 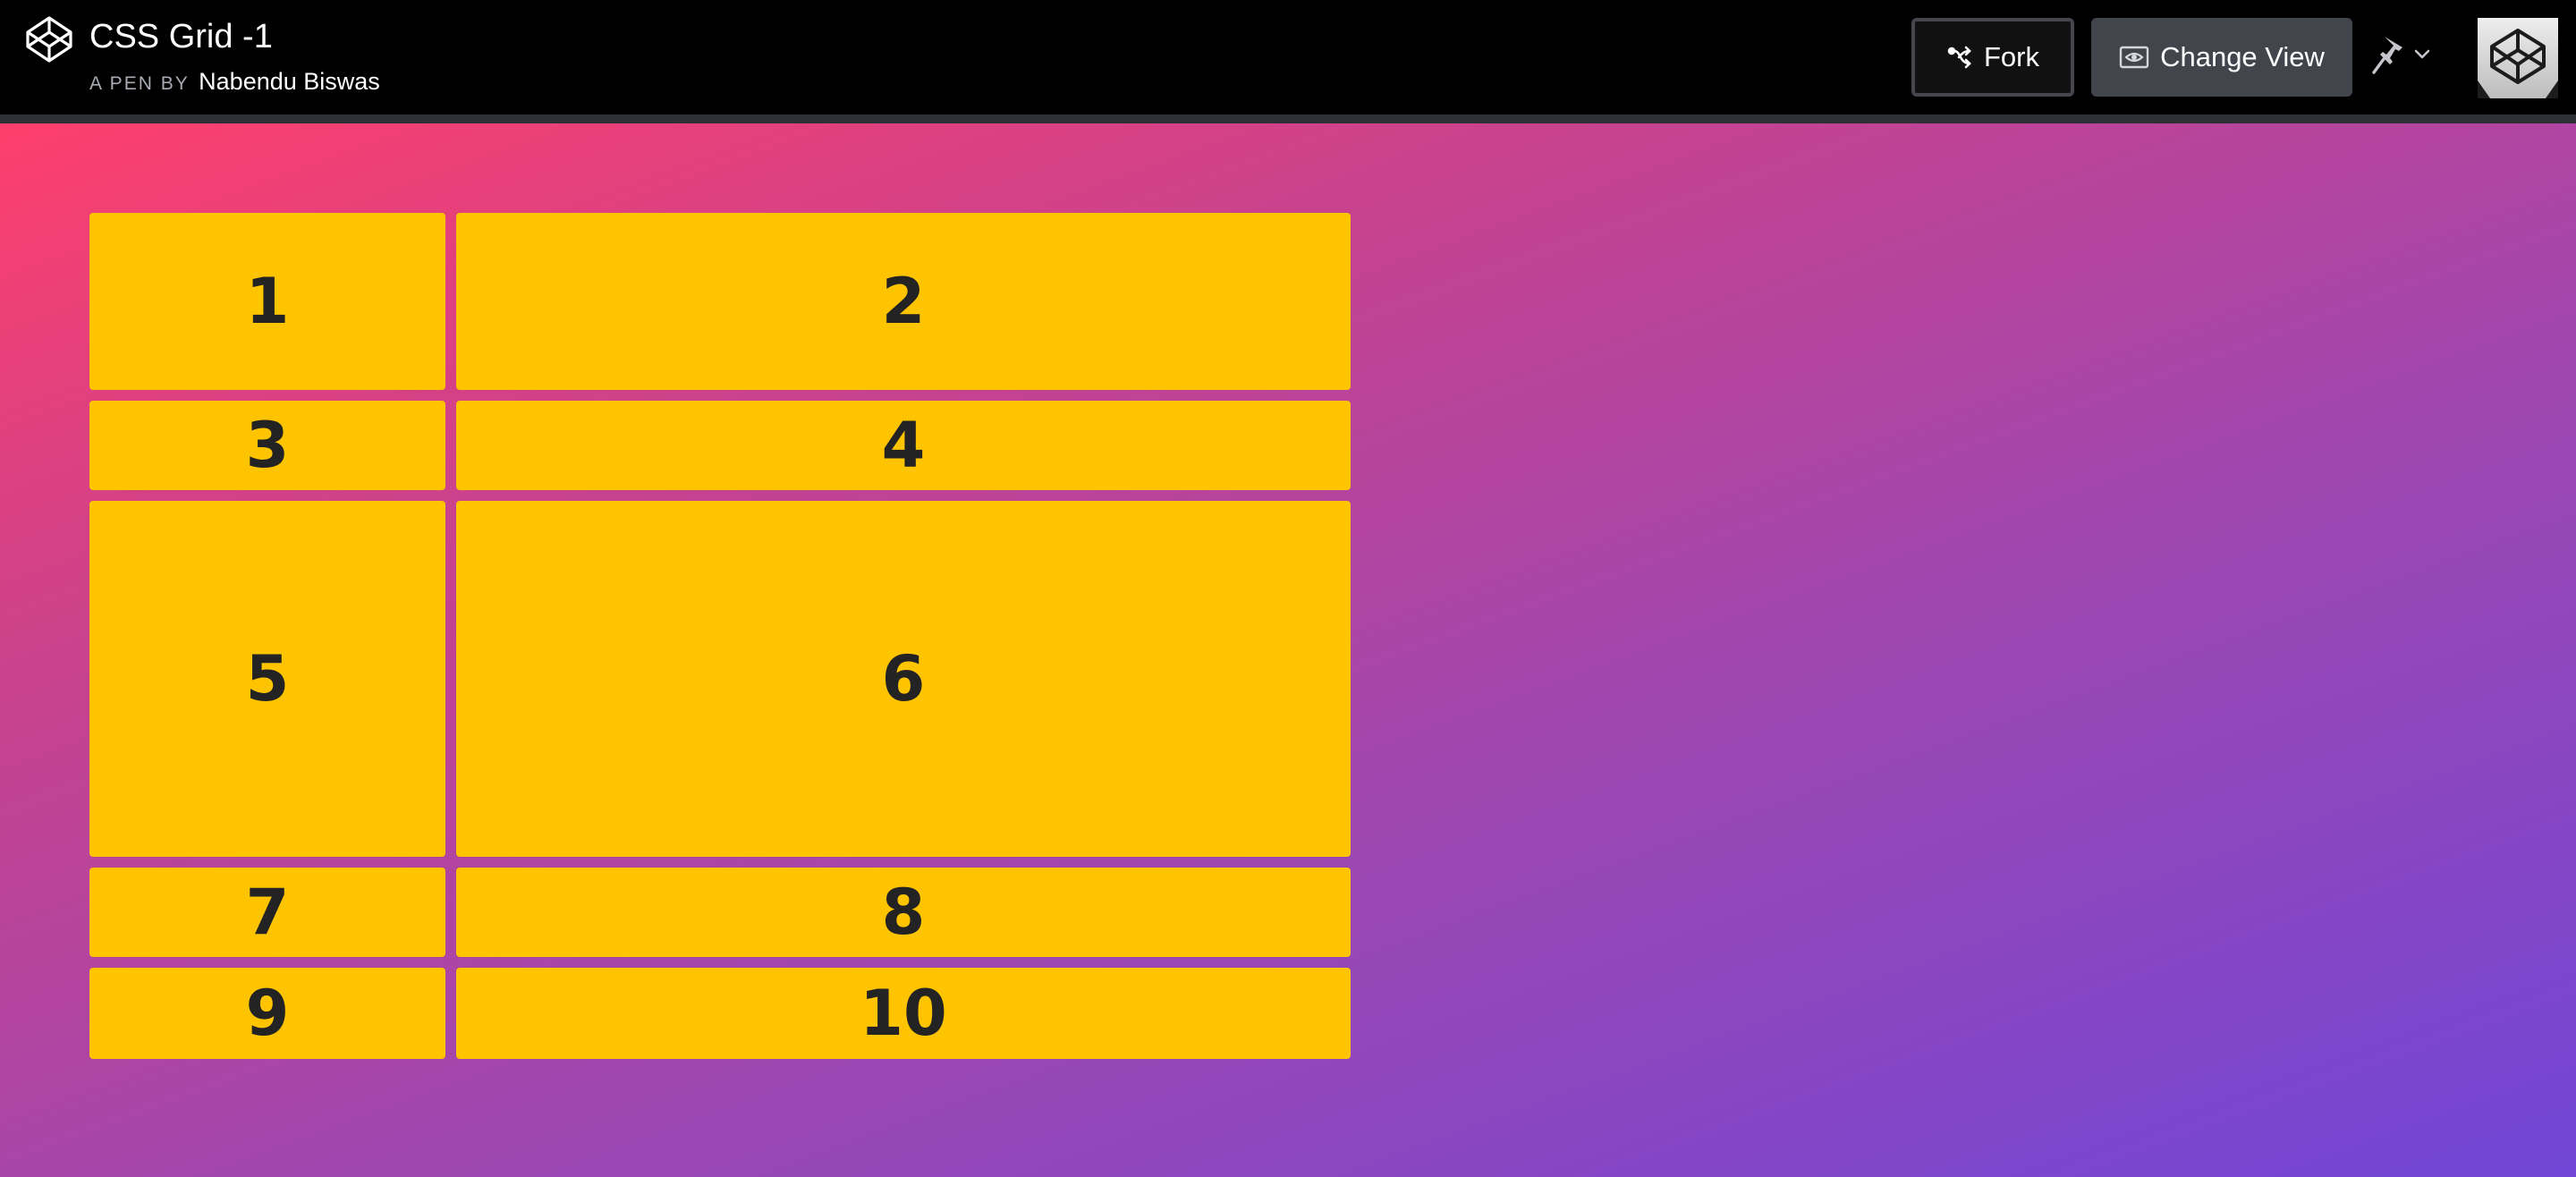 What do you see at coordinates (289, 81) in the screenshot?
I see `author-link: Nabendu Biswas` at bounding box center [289, 81].